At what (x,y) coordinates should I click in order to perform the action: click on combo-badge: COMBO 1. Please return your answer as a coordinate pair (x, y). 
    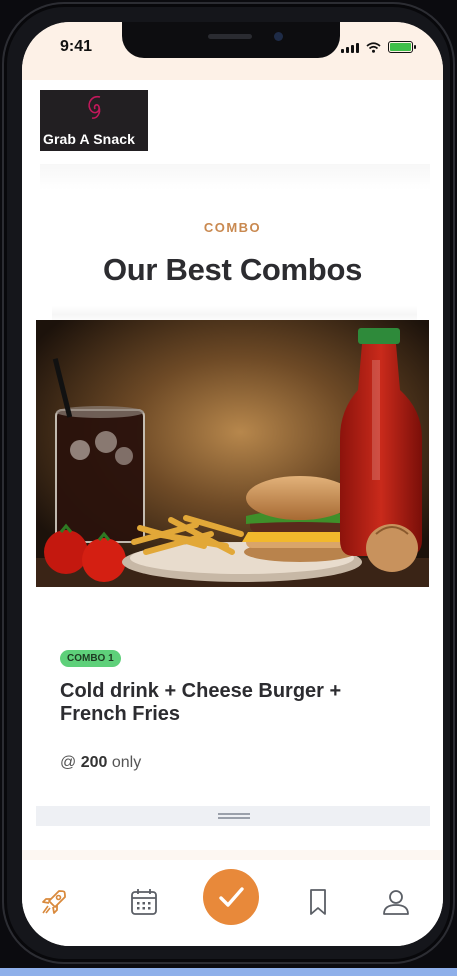
    Looking at the image, I should click on (90, 658).